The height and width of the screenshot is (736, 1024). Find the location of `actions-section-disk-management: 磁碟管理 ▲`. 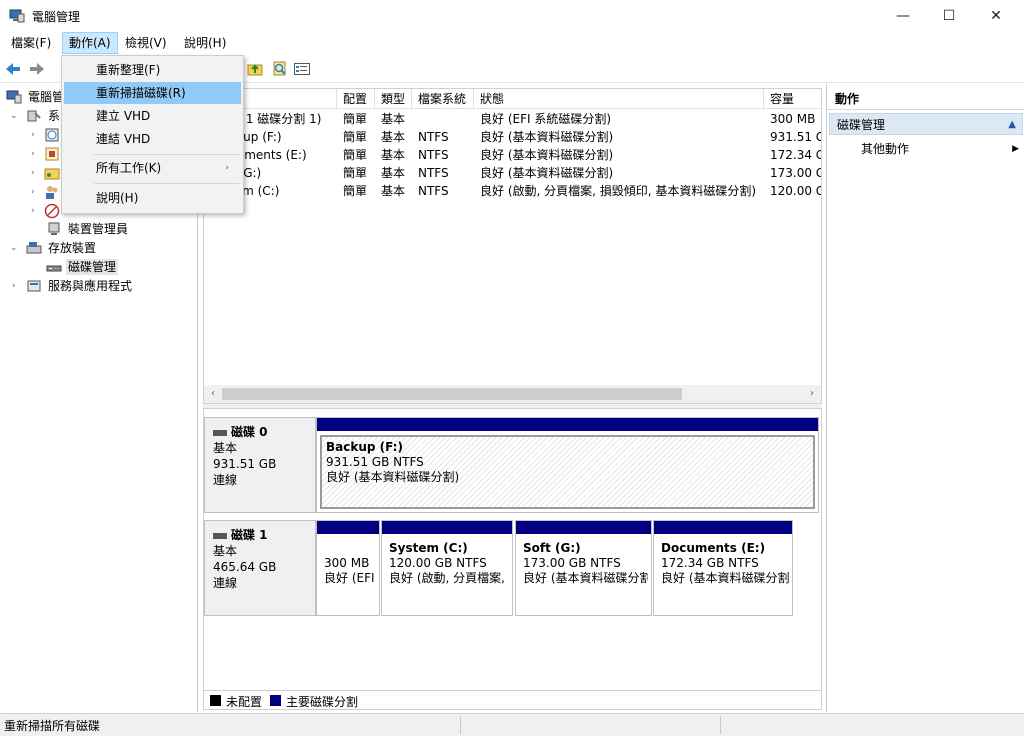

actions-section-disk-management: 磁碟管理 ▲ is located at coordinates (926, 124).